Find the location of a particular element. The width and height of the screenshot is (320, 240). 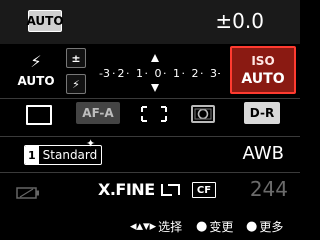

af-mode-button: AF-A is located at coordinates (98, 113).